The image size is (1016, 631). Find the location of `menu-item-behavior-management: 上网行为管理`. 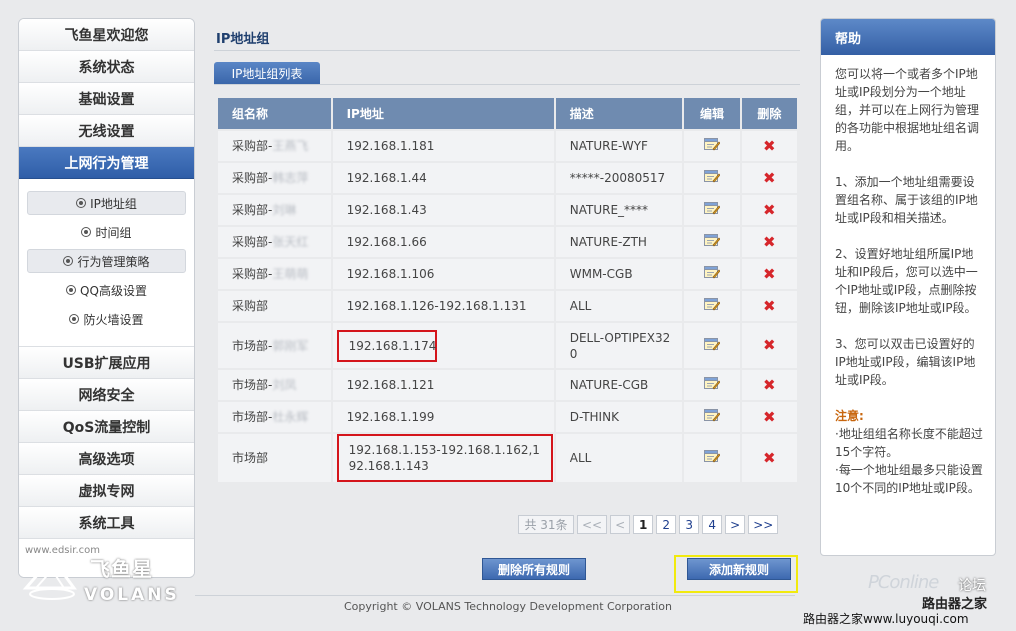

menu-item-behavior-management: 上网行为管理 is located at coordinates (106, 163).